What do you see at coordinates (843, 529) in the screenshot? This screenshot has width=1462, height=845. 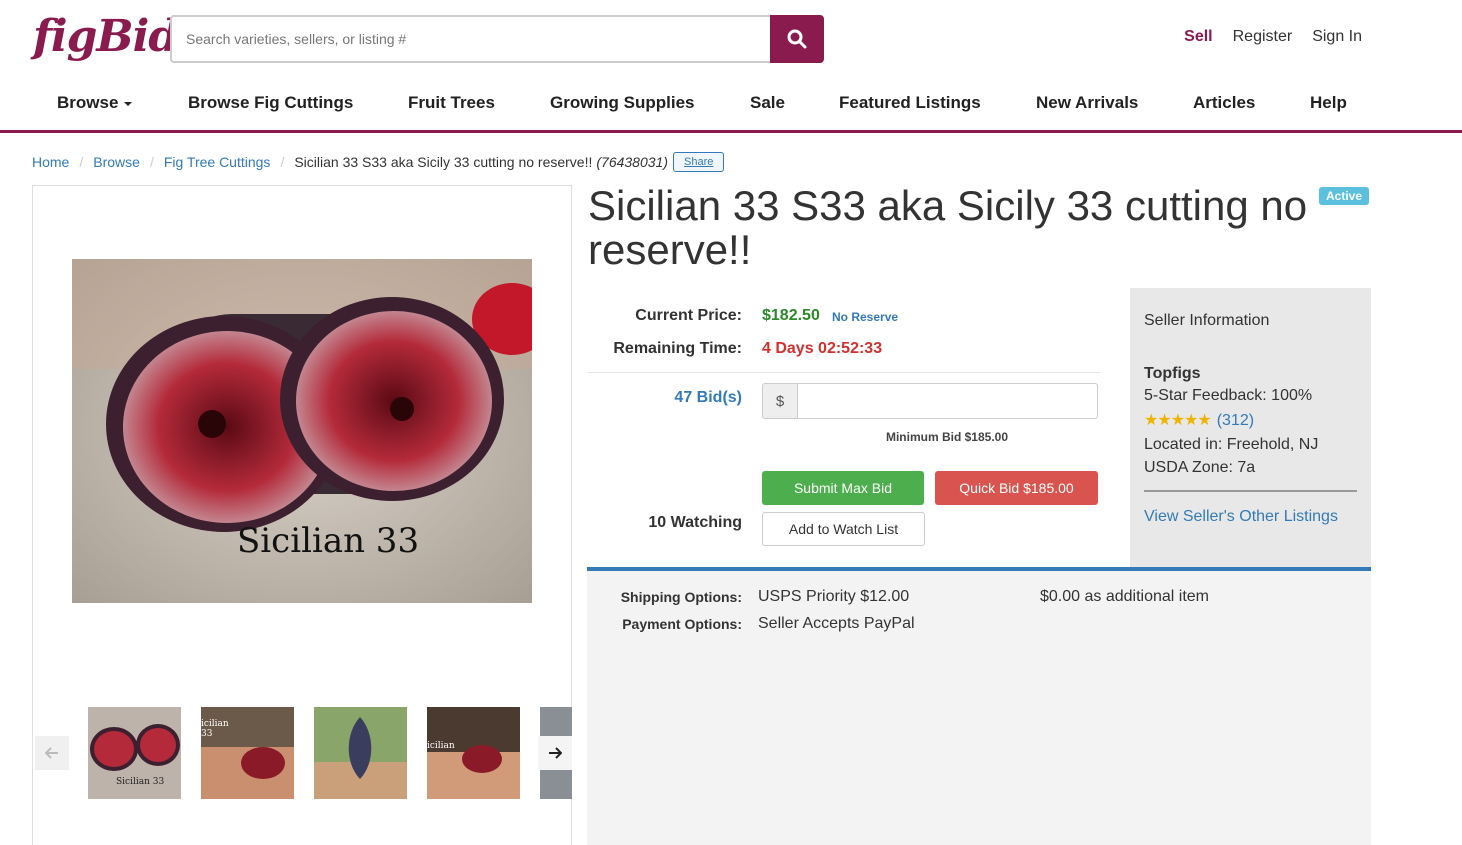 I see `add-to-watch-list-button: Add to Watch List` at bounding box center [843, 529].